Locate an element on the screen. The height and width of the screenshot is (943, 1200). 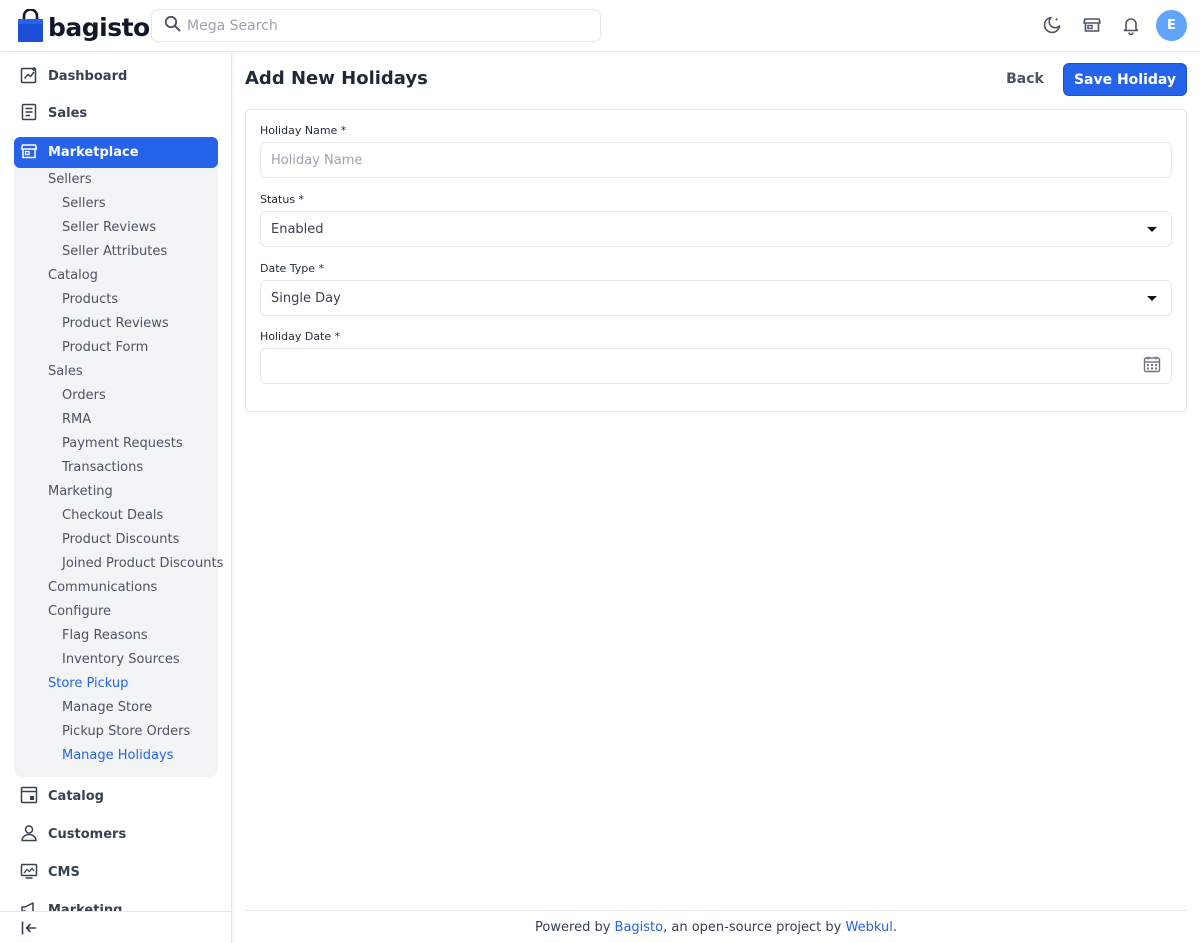
submenu-seller-attributes: Seller Attributes is located at coordinates (114, 251).